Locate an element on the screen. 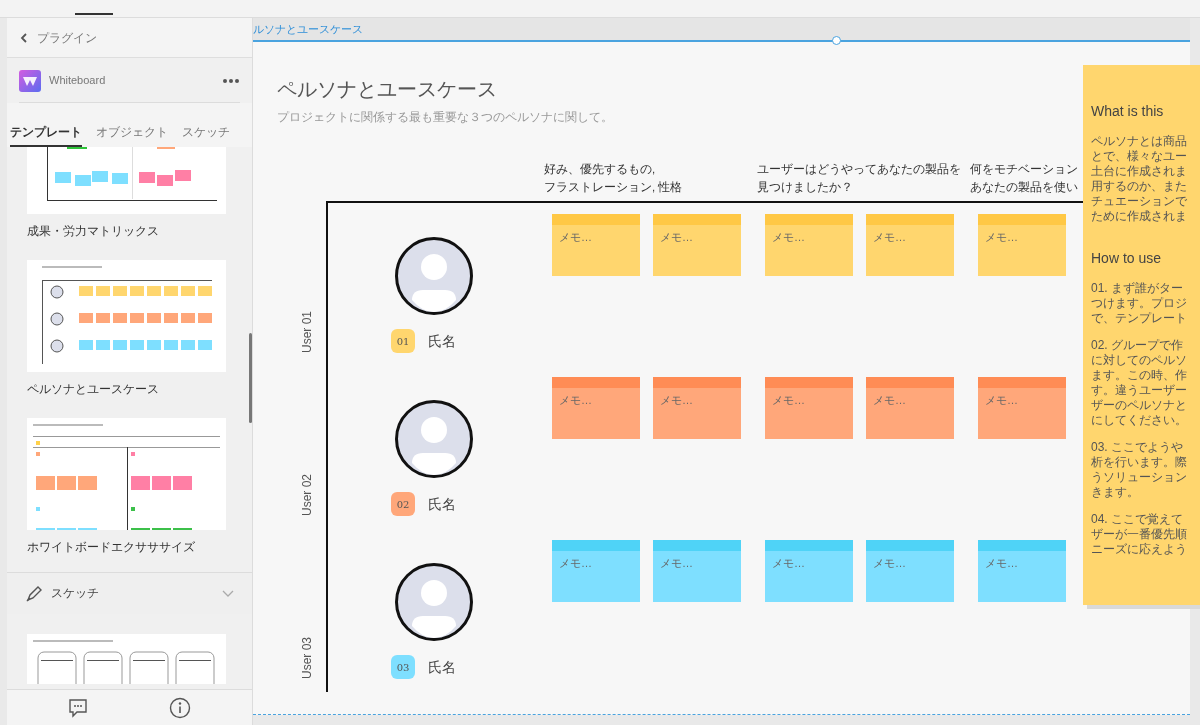 This screenshot has width=1200, height=725. tab: オブジェクト is located at coordinates (132, 135).